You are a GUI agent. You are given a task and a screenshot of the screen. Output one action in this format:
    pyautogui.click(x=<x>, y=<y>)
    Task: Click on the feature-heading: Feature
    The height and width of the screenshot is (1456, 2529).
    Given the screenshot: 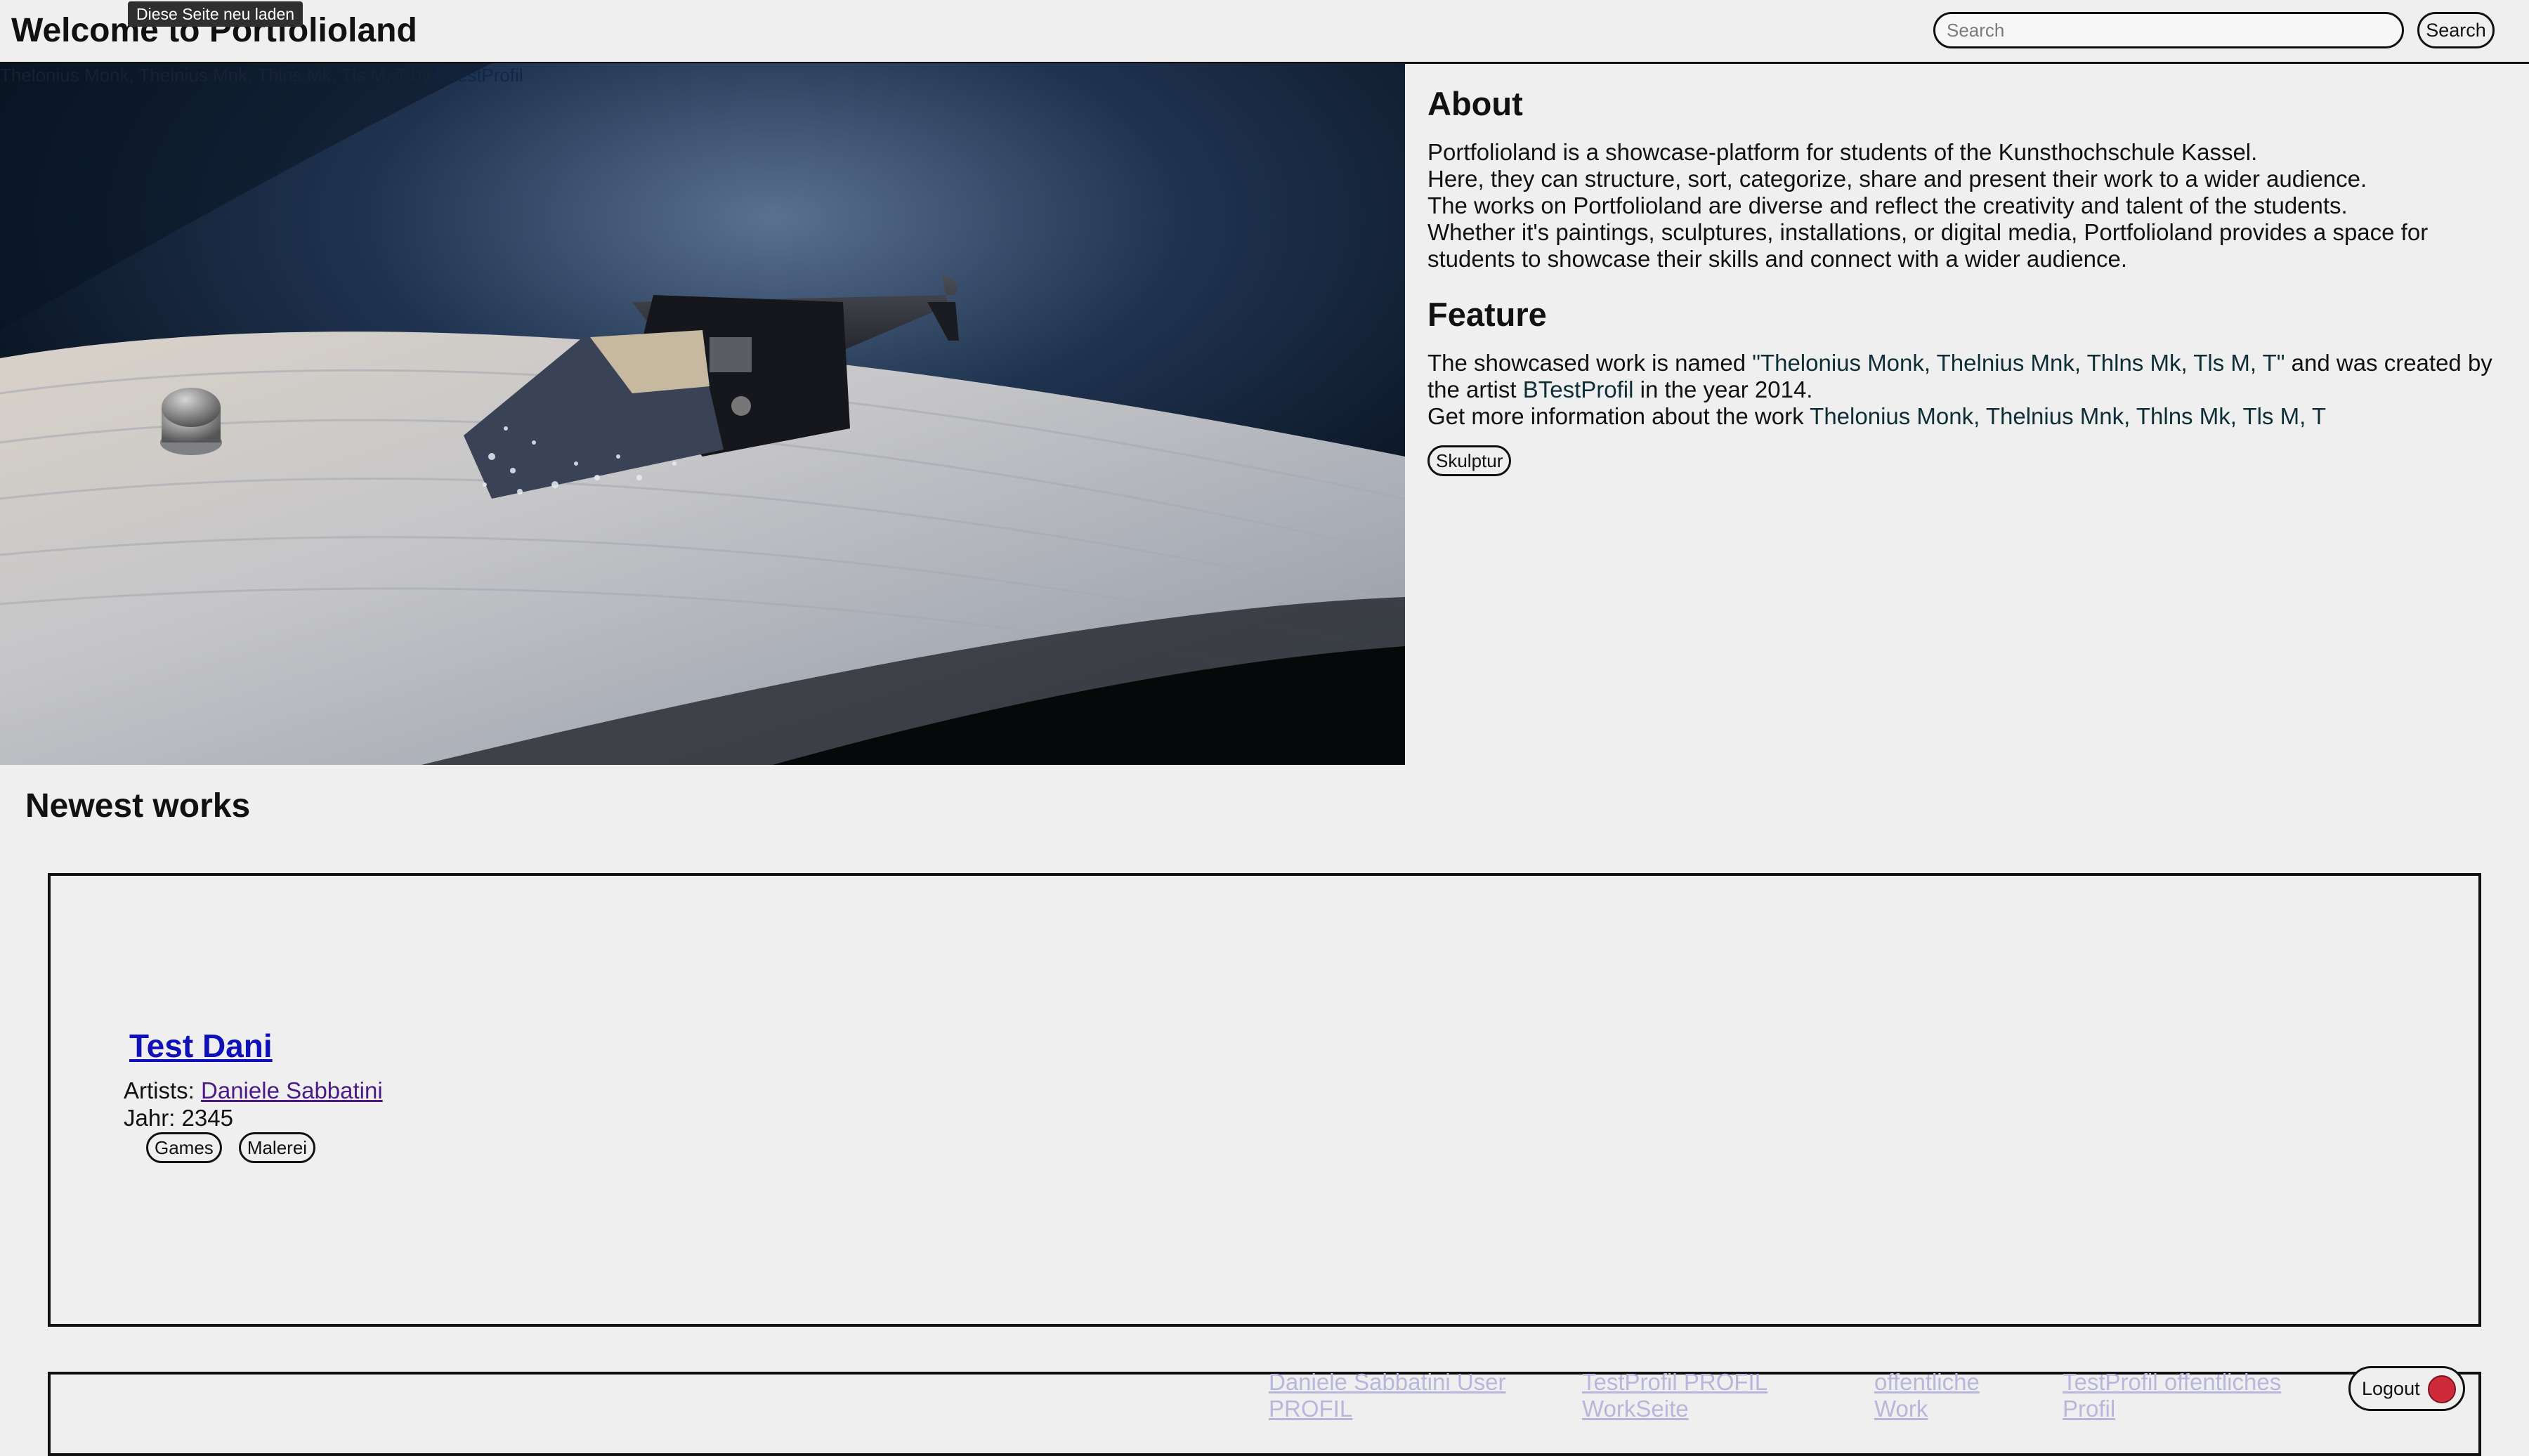 What is the action you would take?
    pyautogui.click(x=1487, y=314)
    